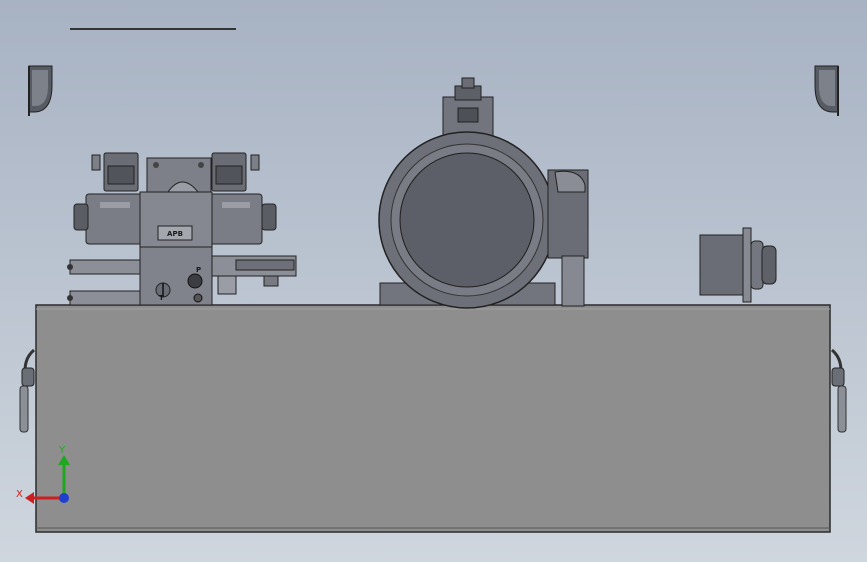 The height and width of the screenshot is (562, 867). Describe the element at coordinates (40, 90) in the screenshot. I see `lifting-lug-left` at that location.